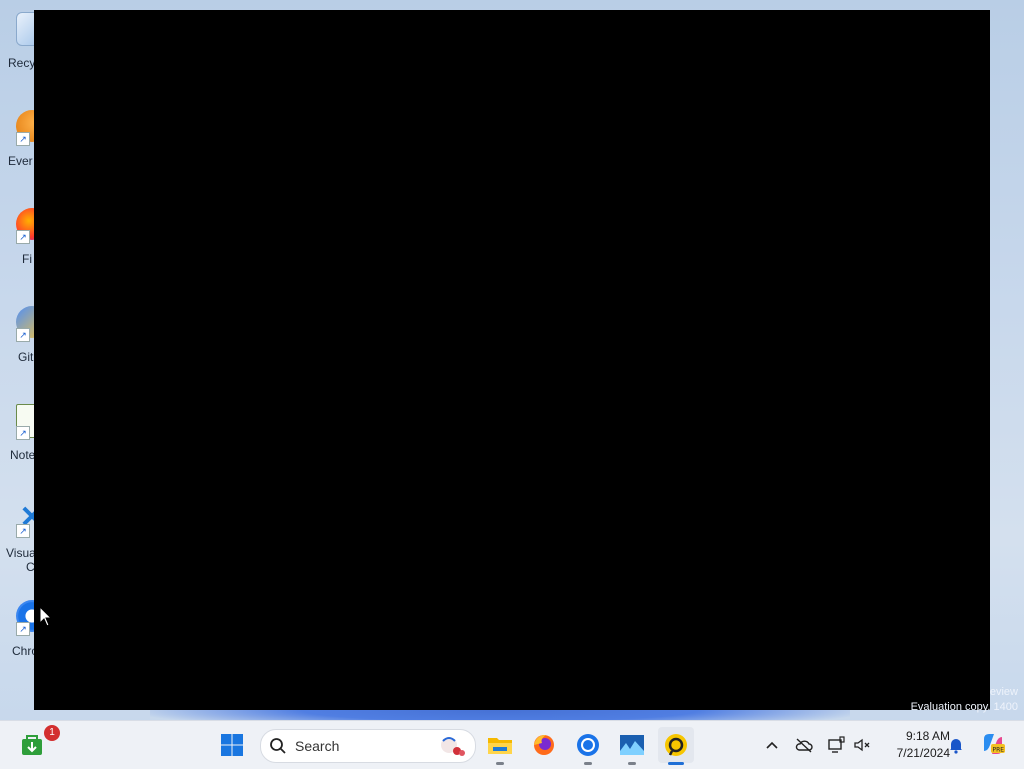 This screenshot has height=769, width=1024. What do you see at coordinates (46, 616) in the screenshot?
I see `mouse-cursor-icon` at bounding box center [46, 616].